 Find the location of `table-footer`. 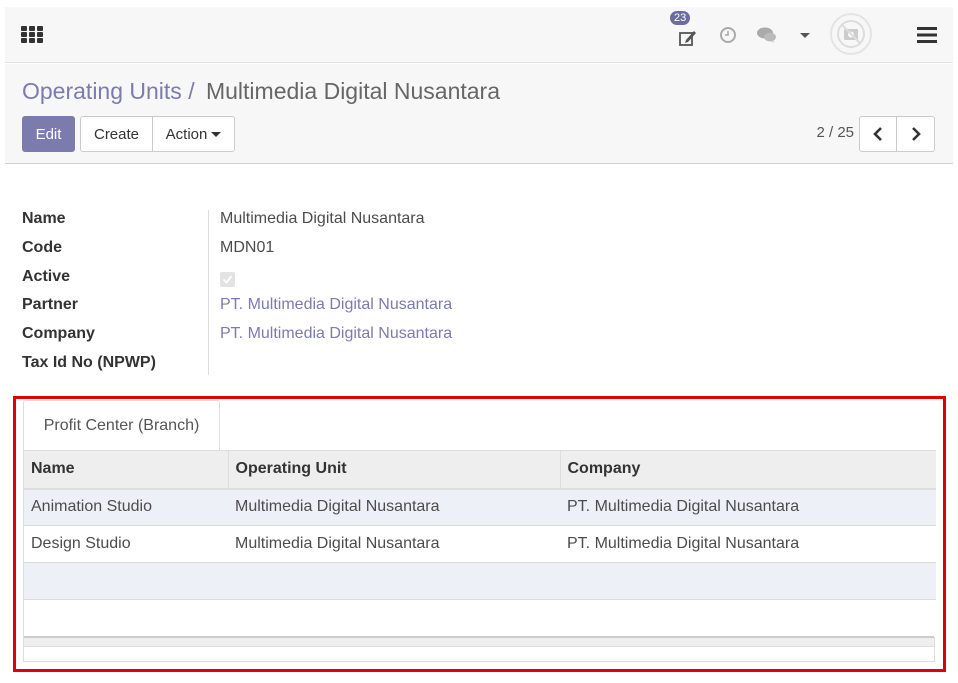

table-footer is located at coordinates (479, 641).